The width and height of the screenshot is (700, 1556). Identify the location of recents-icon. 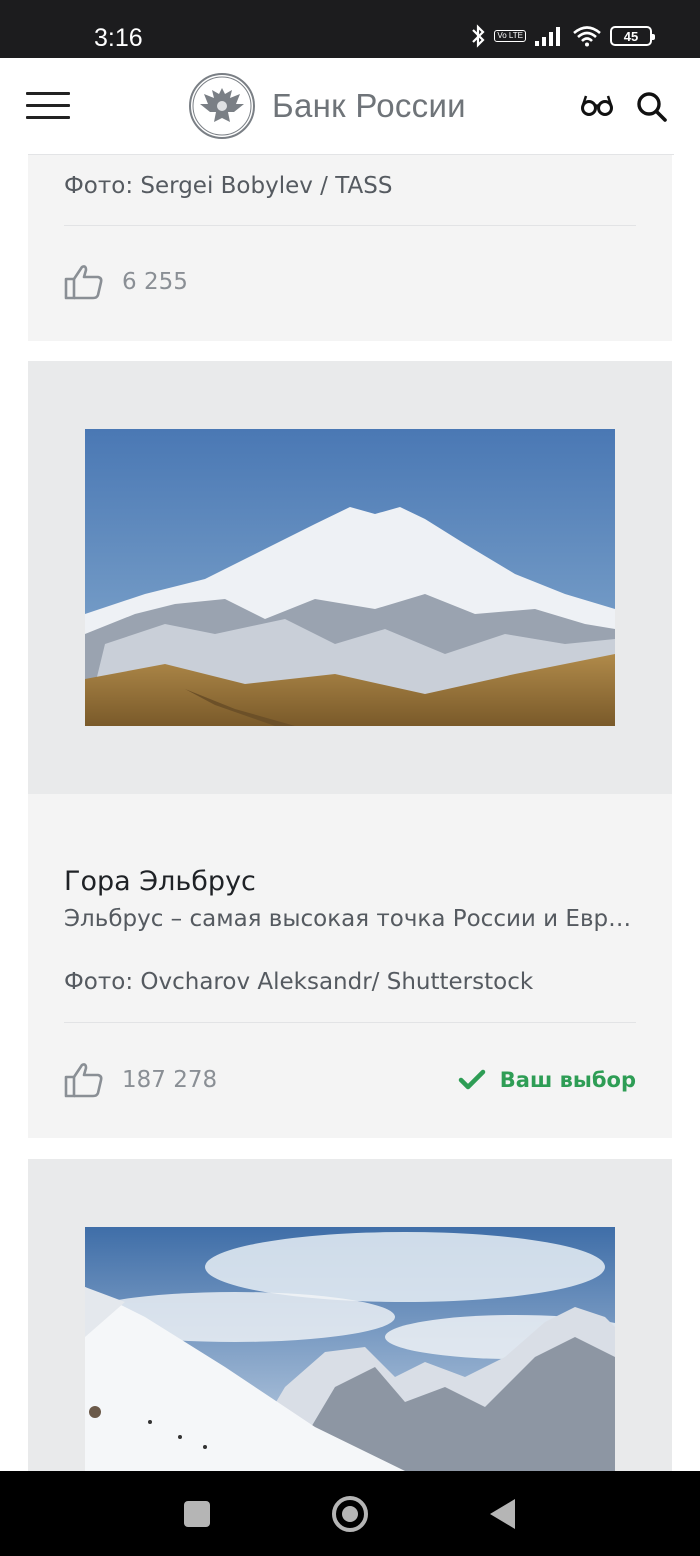
(197, 1514).